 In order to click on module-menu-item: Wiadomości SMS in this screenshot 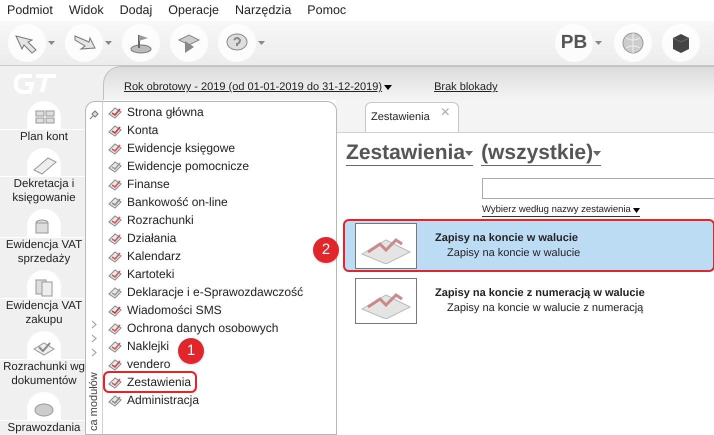, I will do `click(165, 310)`.